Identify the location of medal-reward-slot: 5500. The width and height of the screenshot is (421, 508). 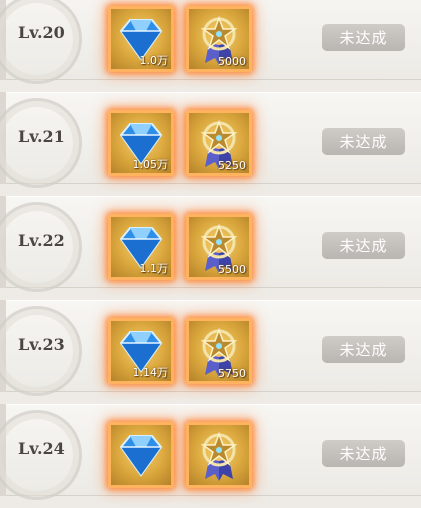
(219, 247).